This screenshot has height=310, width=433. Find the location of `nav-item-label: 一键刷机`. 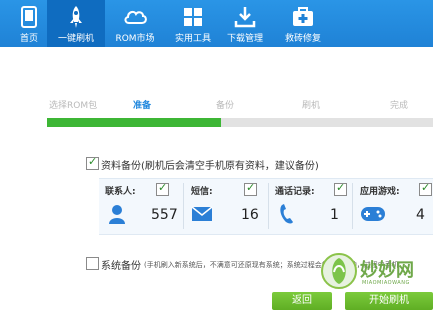

nav-item-label: 一键刷机 is located at coordinates (75, 39).